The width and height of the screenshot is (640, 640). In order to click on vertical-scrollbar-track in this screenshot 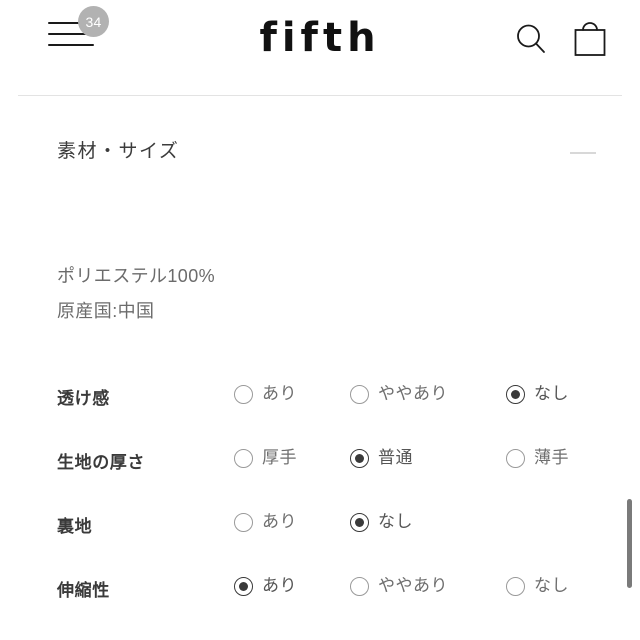, I will do `click(633, 367)`.